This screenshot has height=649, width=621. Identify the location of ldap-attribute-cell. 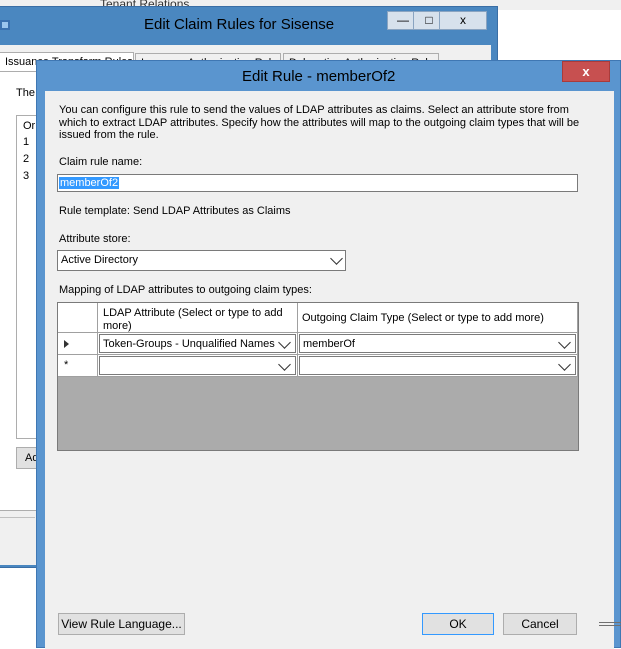
(198, 366).